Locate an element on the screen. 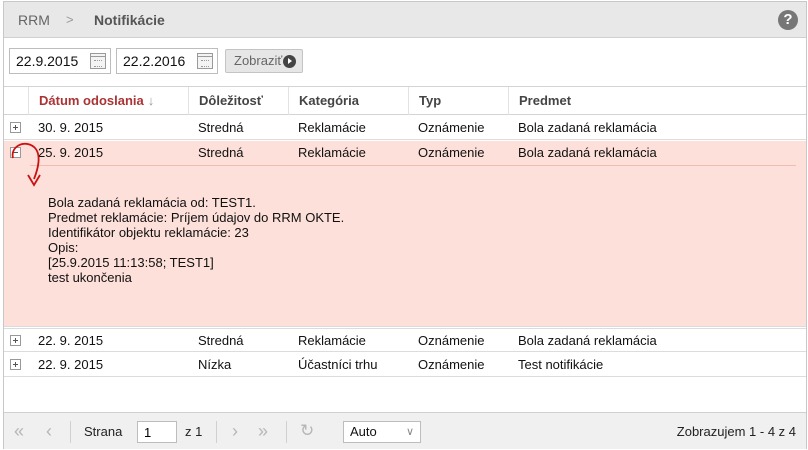 This screenshot has width=808, height=450. date-to-picker is located at coordinates (167, 61).